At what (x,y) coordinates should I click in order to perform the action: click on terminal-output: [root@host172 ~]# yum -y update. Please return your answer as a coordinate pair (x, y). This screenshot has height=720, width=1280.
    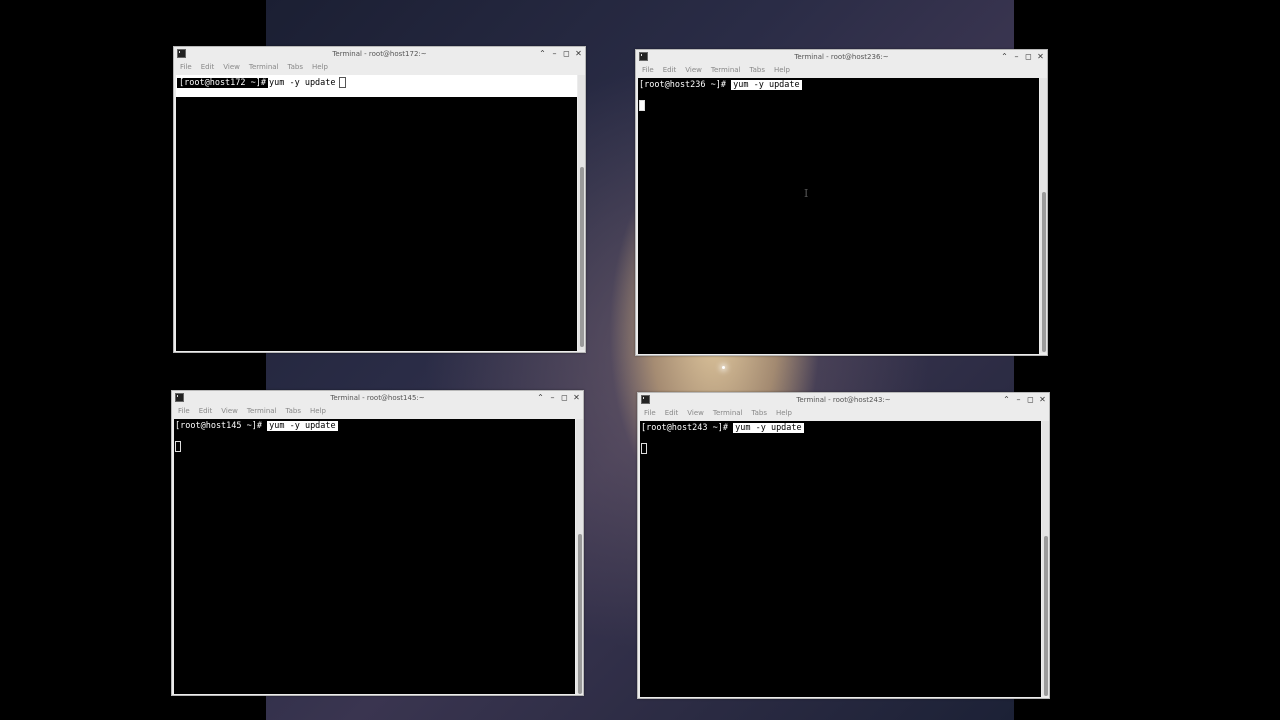
    Looking at the image, I should click on (376, 213).